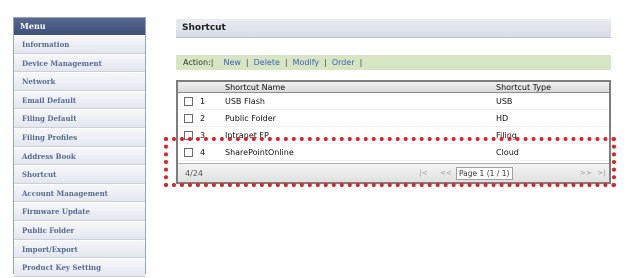  Describe the element at coordinates (79, 174) in the screenshot. I see `menu-item-shortcut: Shortcut` at that location.